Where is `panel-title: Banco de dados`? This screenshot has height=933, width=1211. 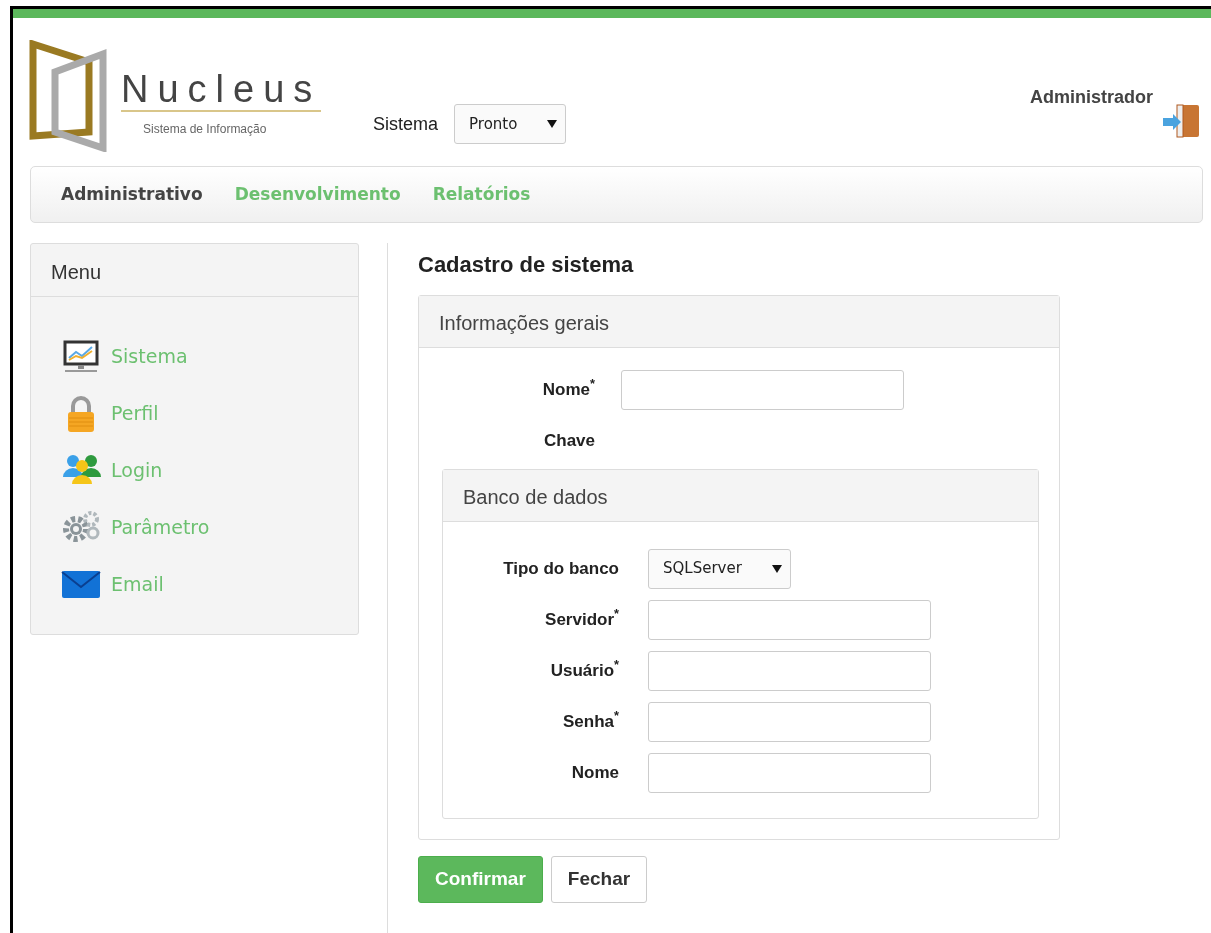
panel-title: Banco de dados is located at coordinates (740, 496).